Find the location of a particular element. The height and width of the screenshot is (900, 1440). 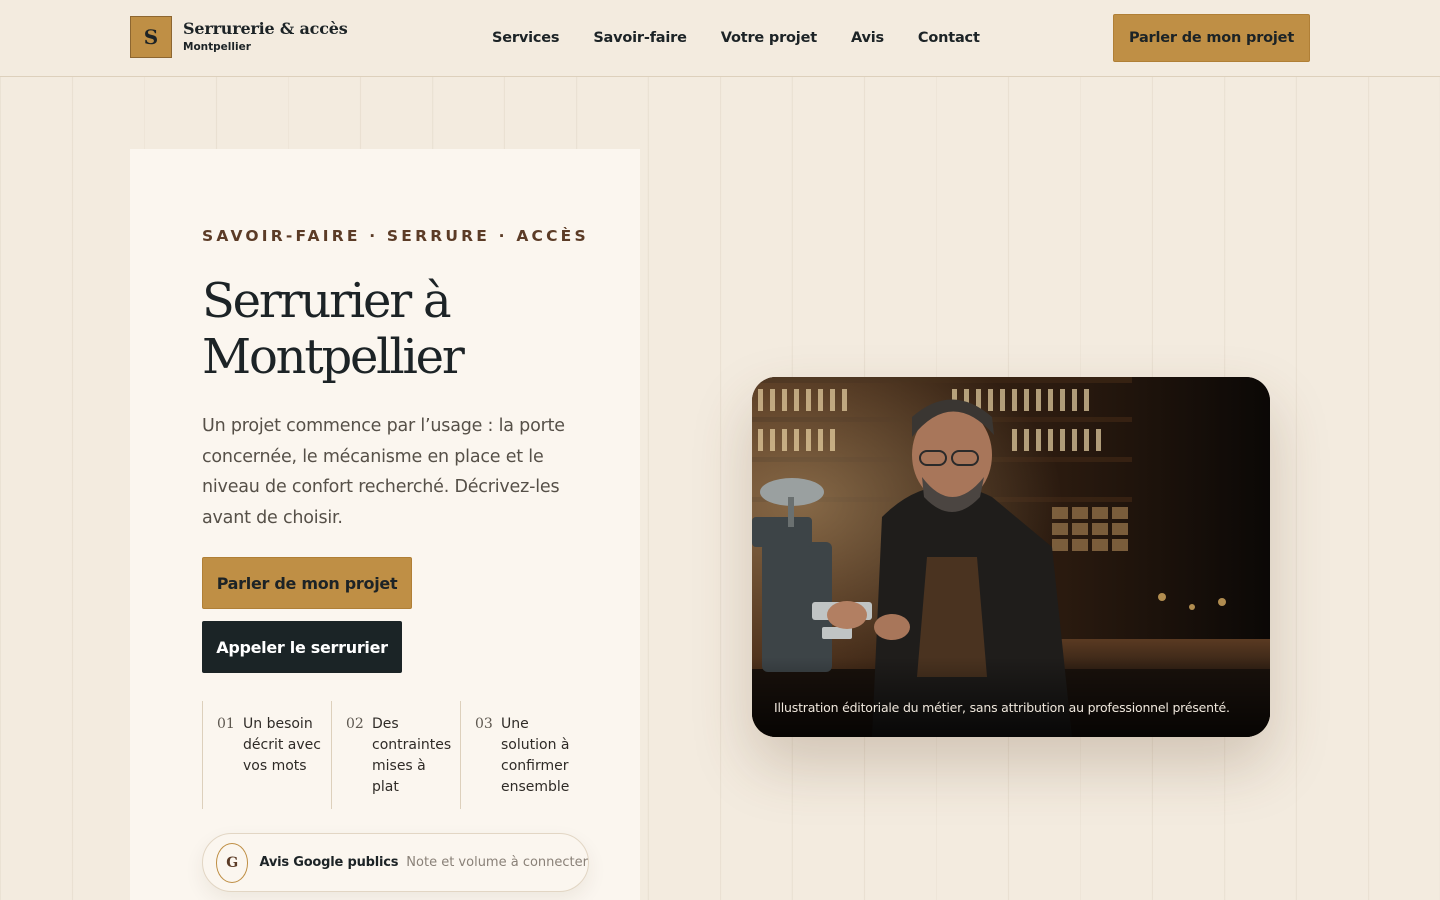

brand-logo-link: S Serrurerie & accès Montpellier is located at coordinates (239, 37).